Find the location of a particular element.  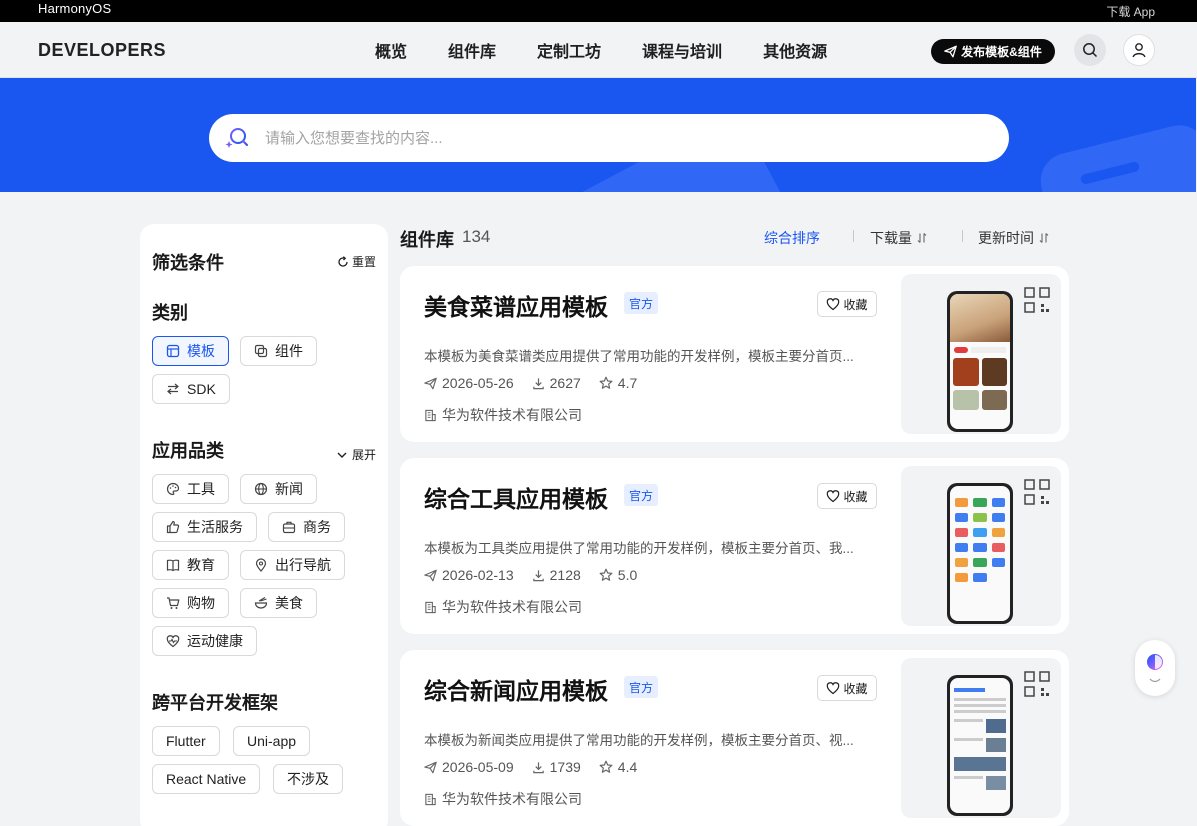

download-count: 1739 is located at coordinates (556, 767).